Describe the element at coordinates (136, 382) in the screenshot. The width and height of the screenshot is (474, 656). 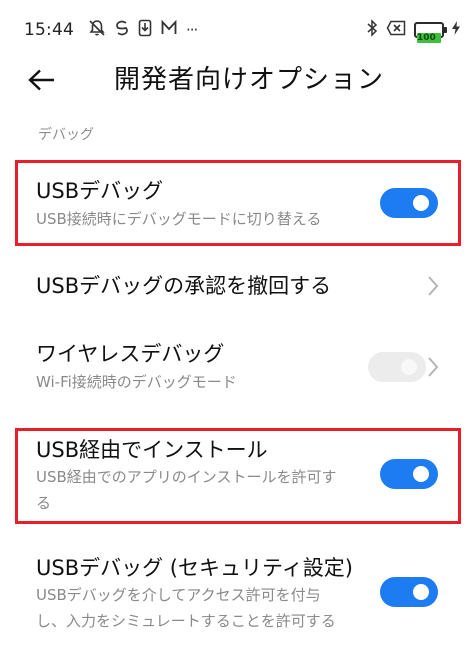
I see `setting-subtitle: Wi-Fi接続時のデバッグモード` at that location.